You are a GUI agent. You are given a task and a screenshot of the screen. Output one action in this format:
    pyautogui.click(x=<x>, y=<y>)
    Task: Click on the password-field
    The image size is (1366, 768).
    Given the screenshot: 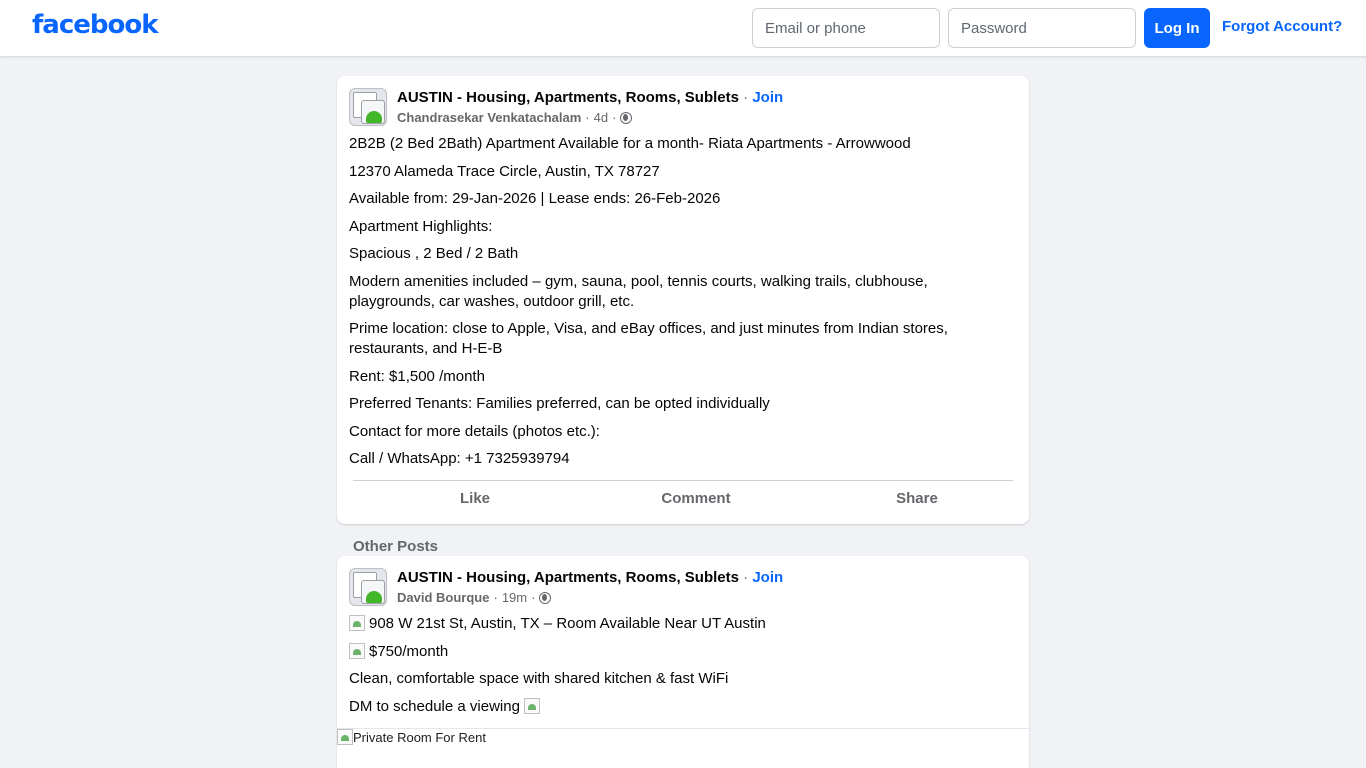 What is the action you would take?
    pyautogui.click(x=1042, y=28)
    